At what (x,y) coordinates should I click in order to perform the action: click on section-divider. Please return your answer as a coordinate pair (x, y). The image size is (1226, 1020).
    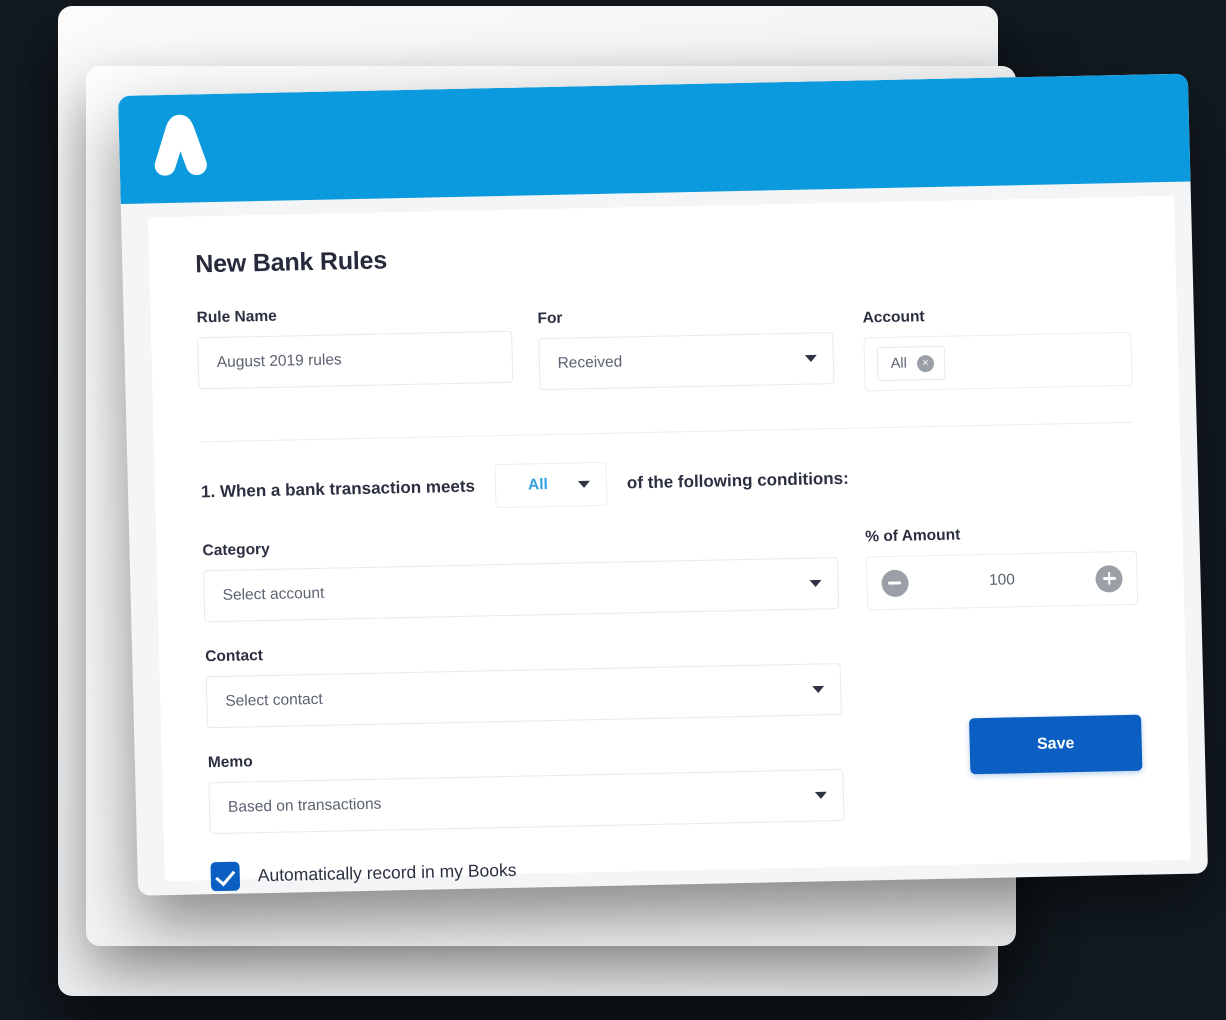
    Looking at the image, I should click on (666, 432).